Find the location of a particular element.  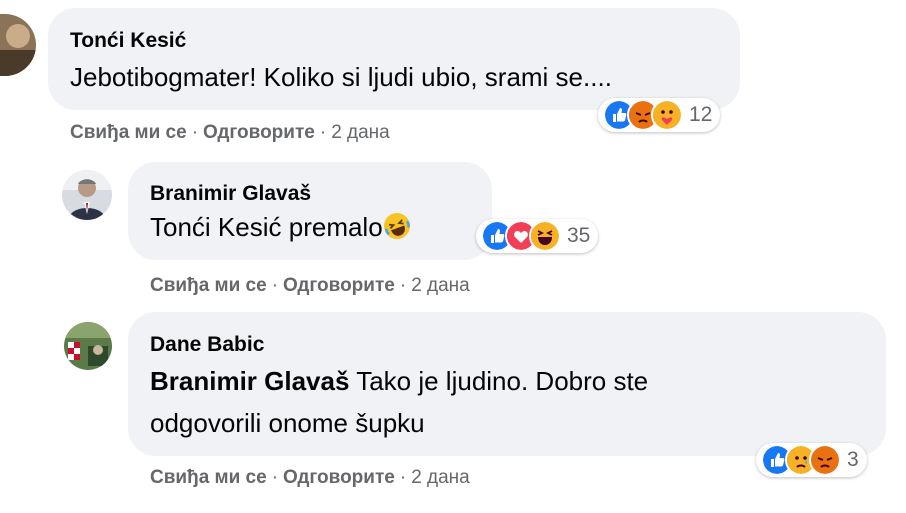

reaction-count: 35 is located at coordinates (579, 235).